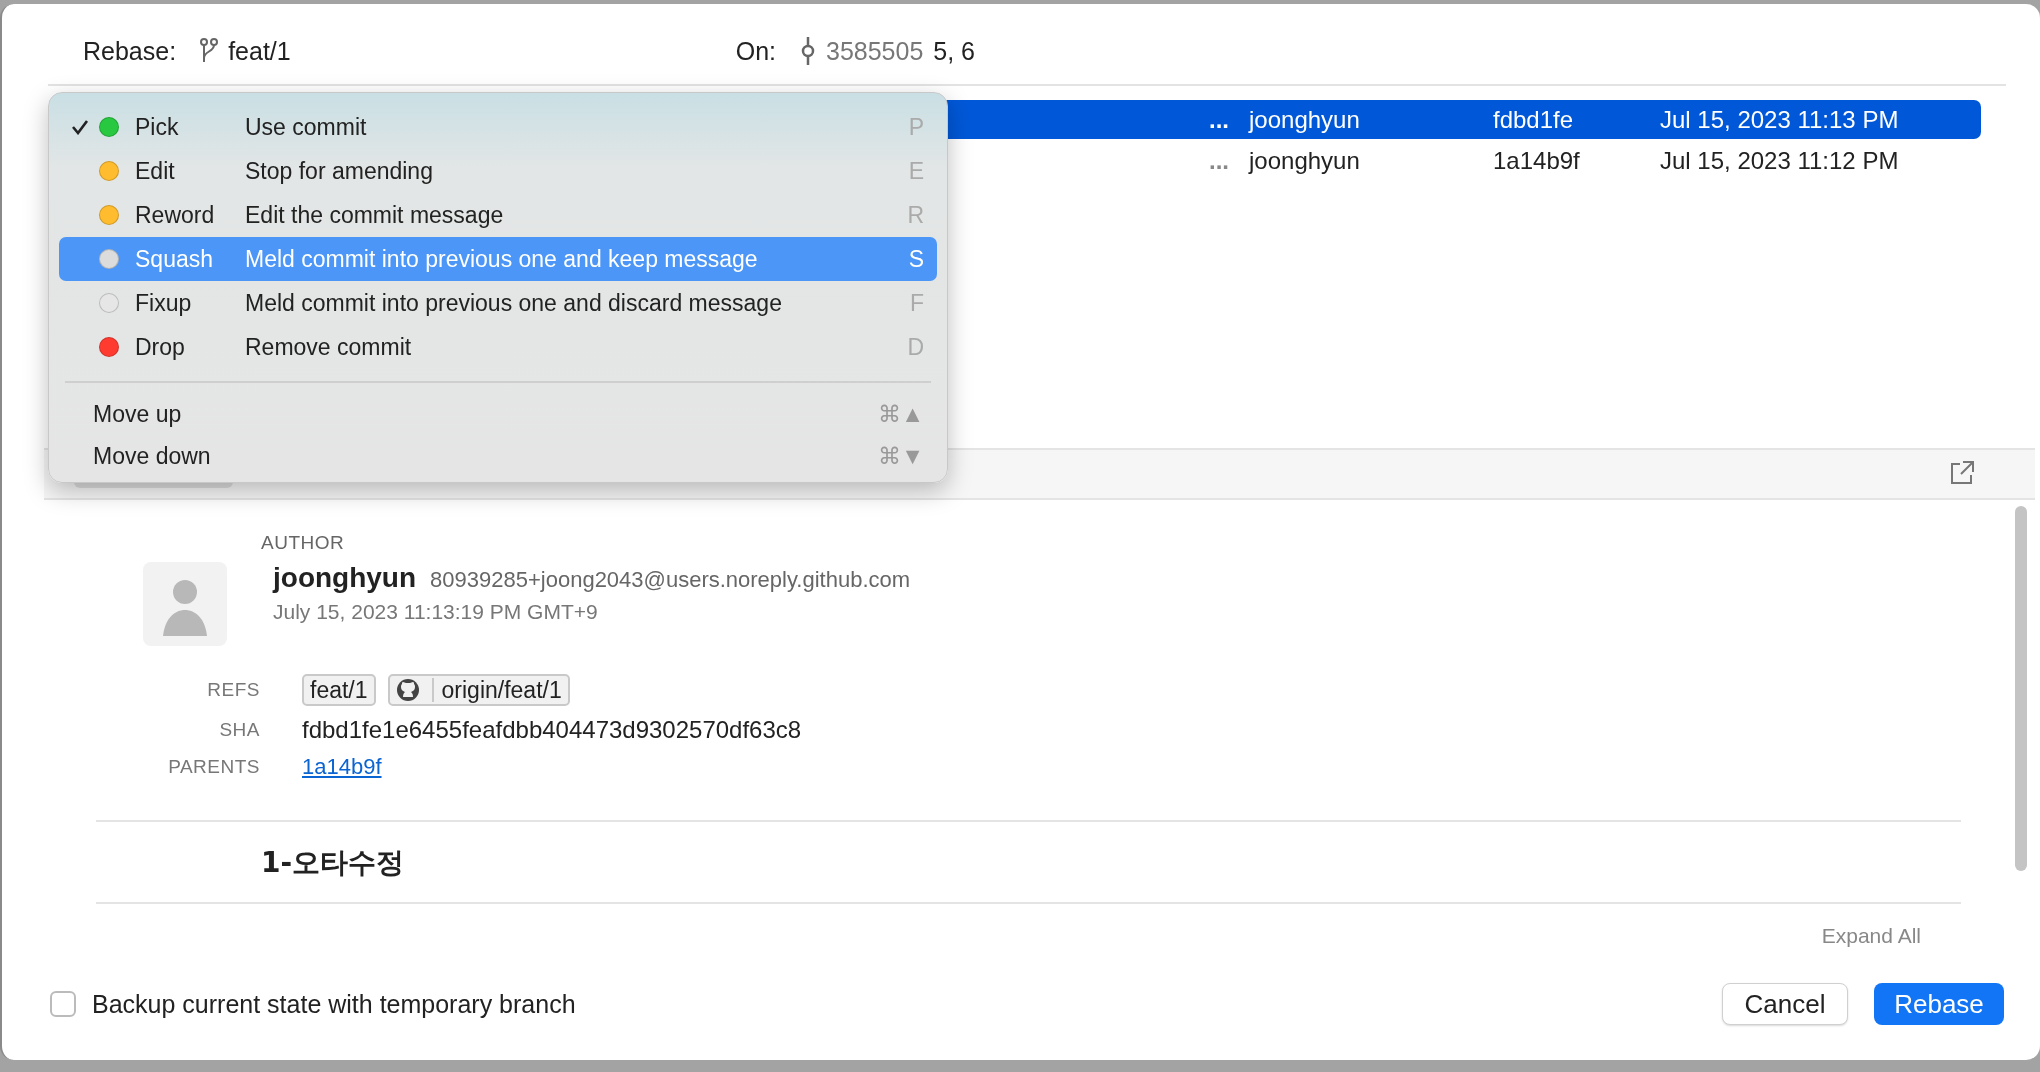 This screenshot has width=2040, height=1072. Describe the element at coordinates (152, 456) in the screenshot. I see `menu-item: Move down` at that location.